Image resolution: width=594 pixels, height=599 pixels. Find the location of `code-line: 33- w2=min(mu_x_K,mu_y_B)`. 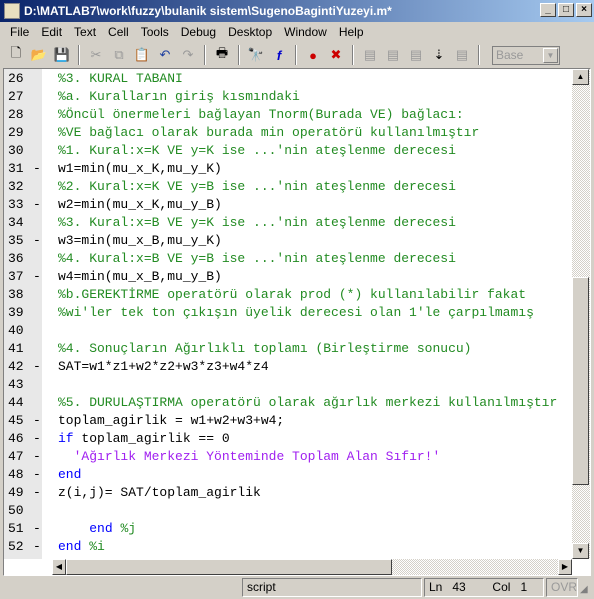

code-line: 33- w2=min(mu_x_K,mu_y_B) is located at coordinates (288, 204).